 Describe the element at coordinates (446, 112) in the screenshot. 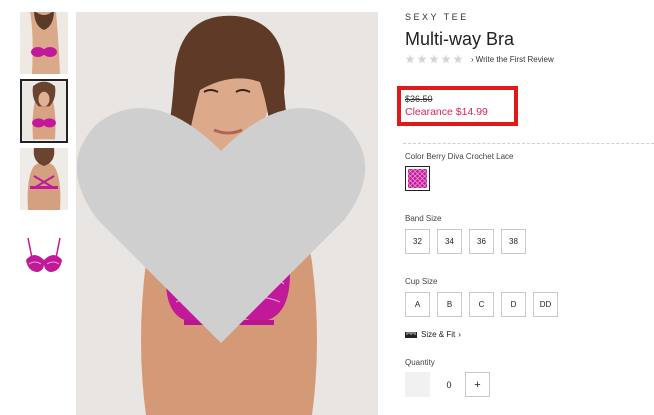

I see `clearance-price: Clearance $14.99` at that location.